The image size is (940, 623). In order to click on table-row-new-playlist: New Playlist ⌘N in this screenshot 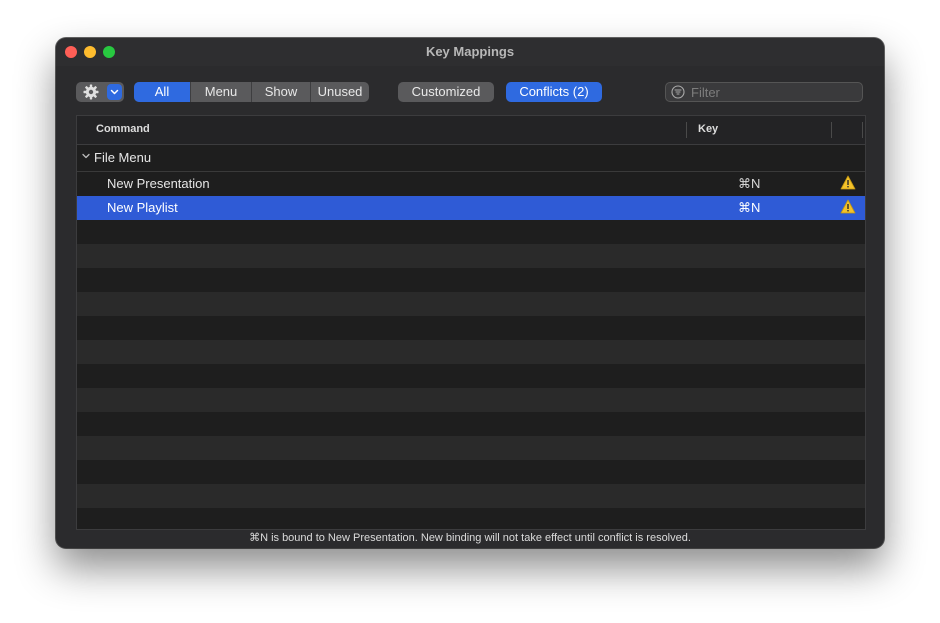, I will do `click(471, 208)`.